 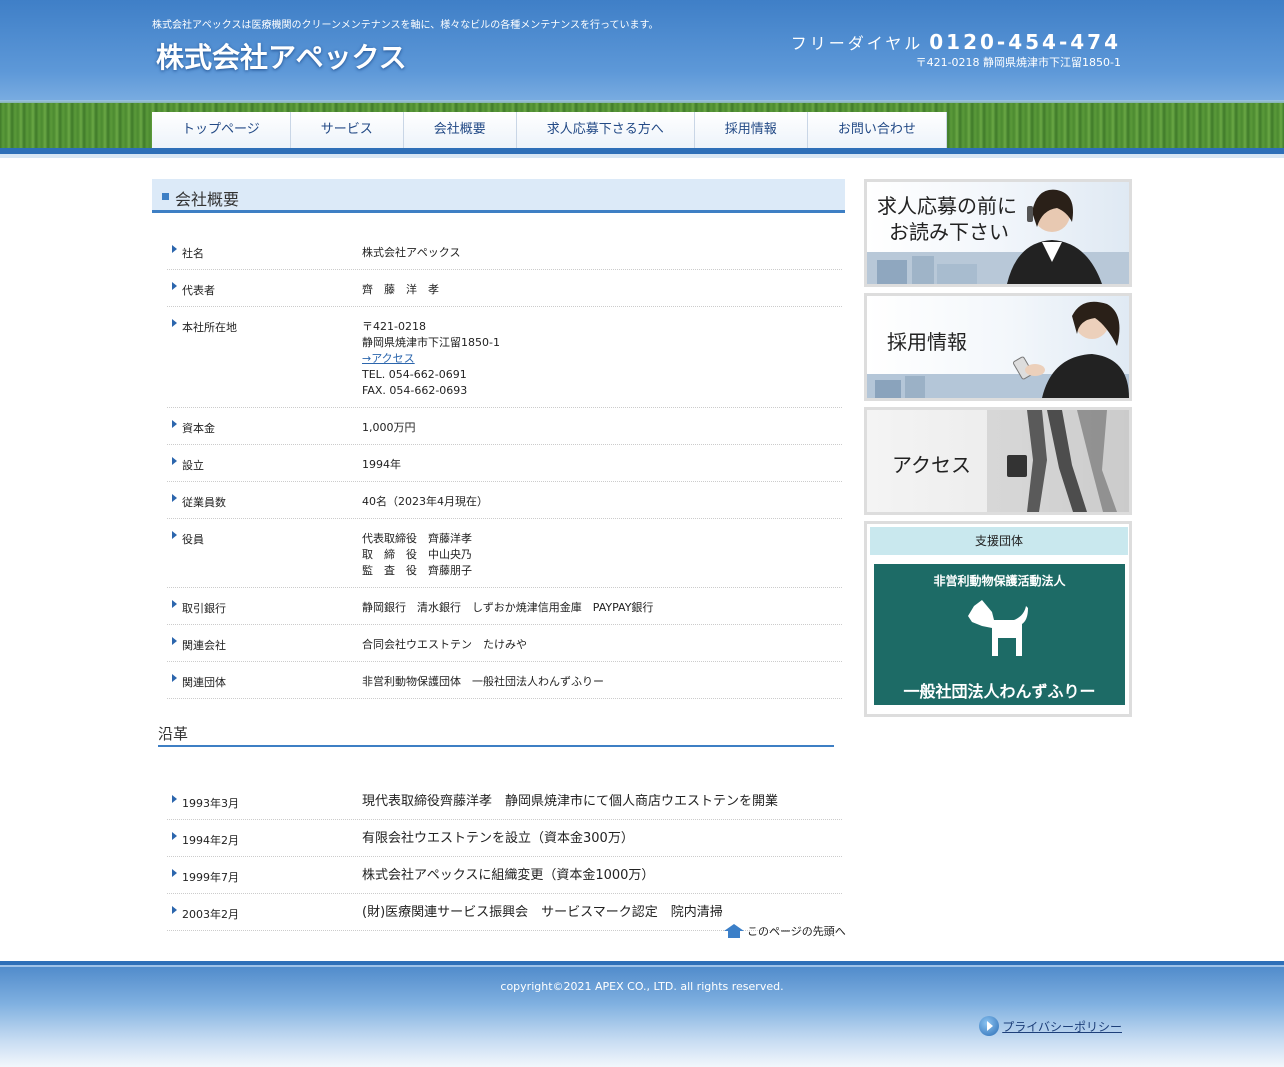 What do you see at coordinates (999, 691) in the screenshot?
I see `support-name: 一般社団法人わんずふりー` at bounding box center [999, 691].